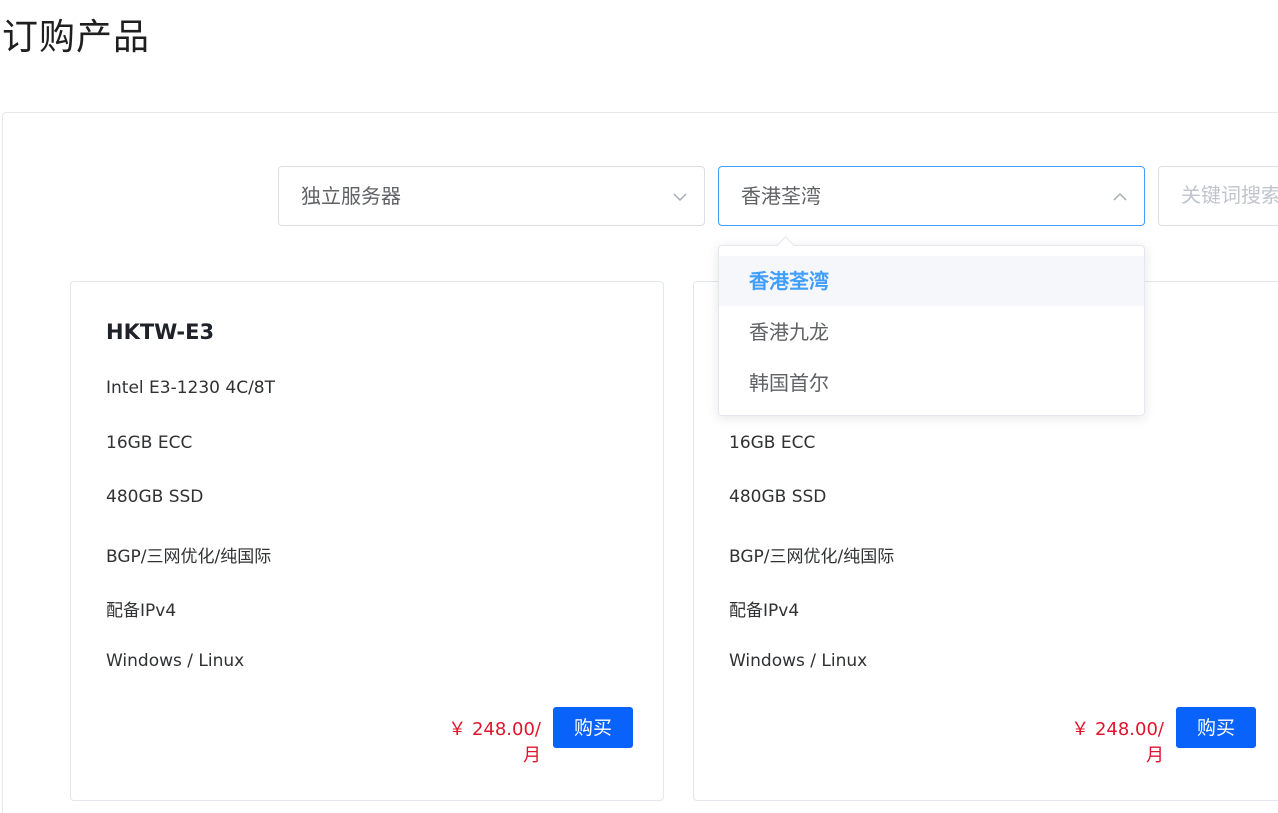 The height and width of the screenshot is (813, 1278). Describe the element at coordinates (160, 332) in the screenshot. I see `product-name: HKTW-E3` at that location.